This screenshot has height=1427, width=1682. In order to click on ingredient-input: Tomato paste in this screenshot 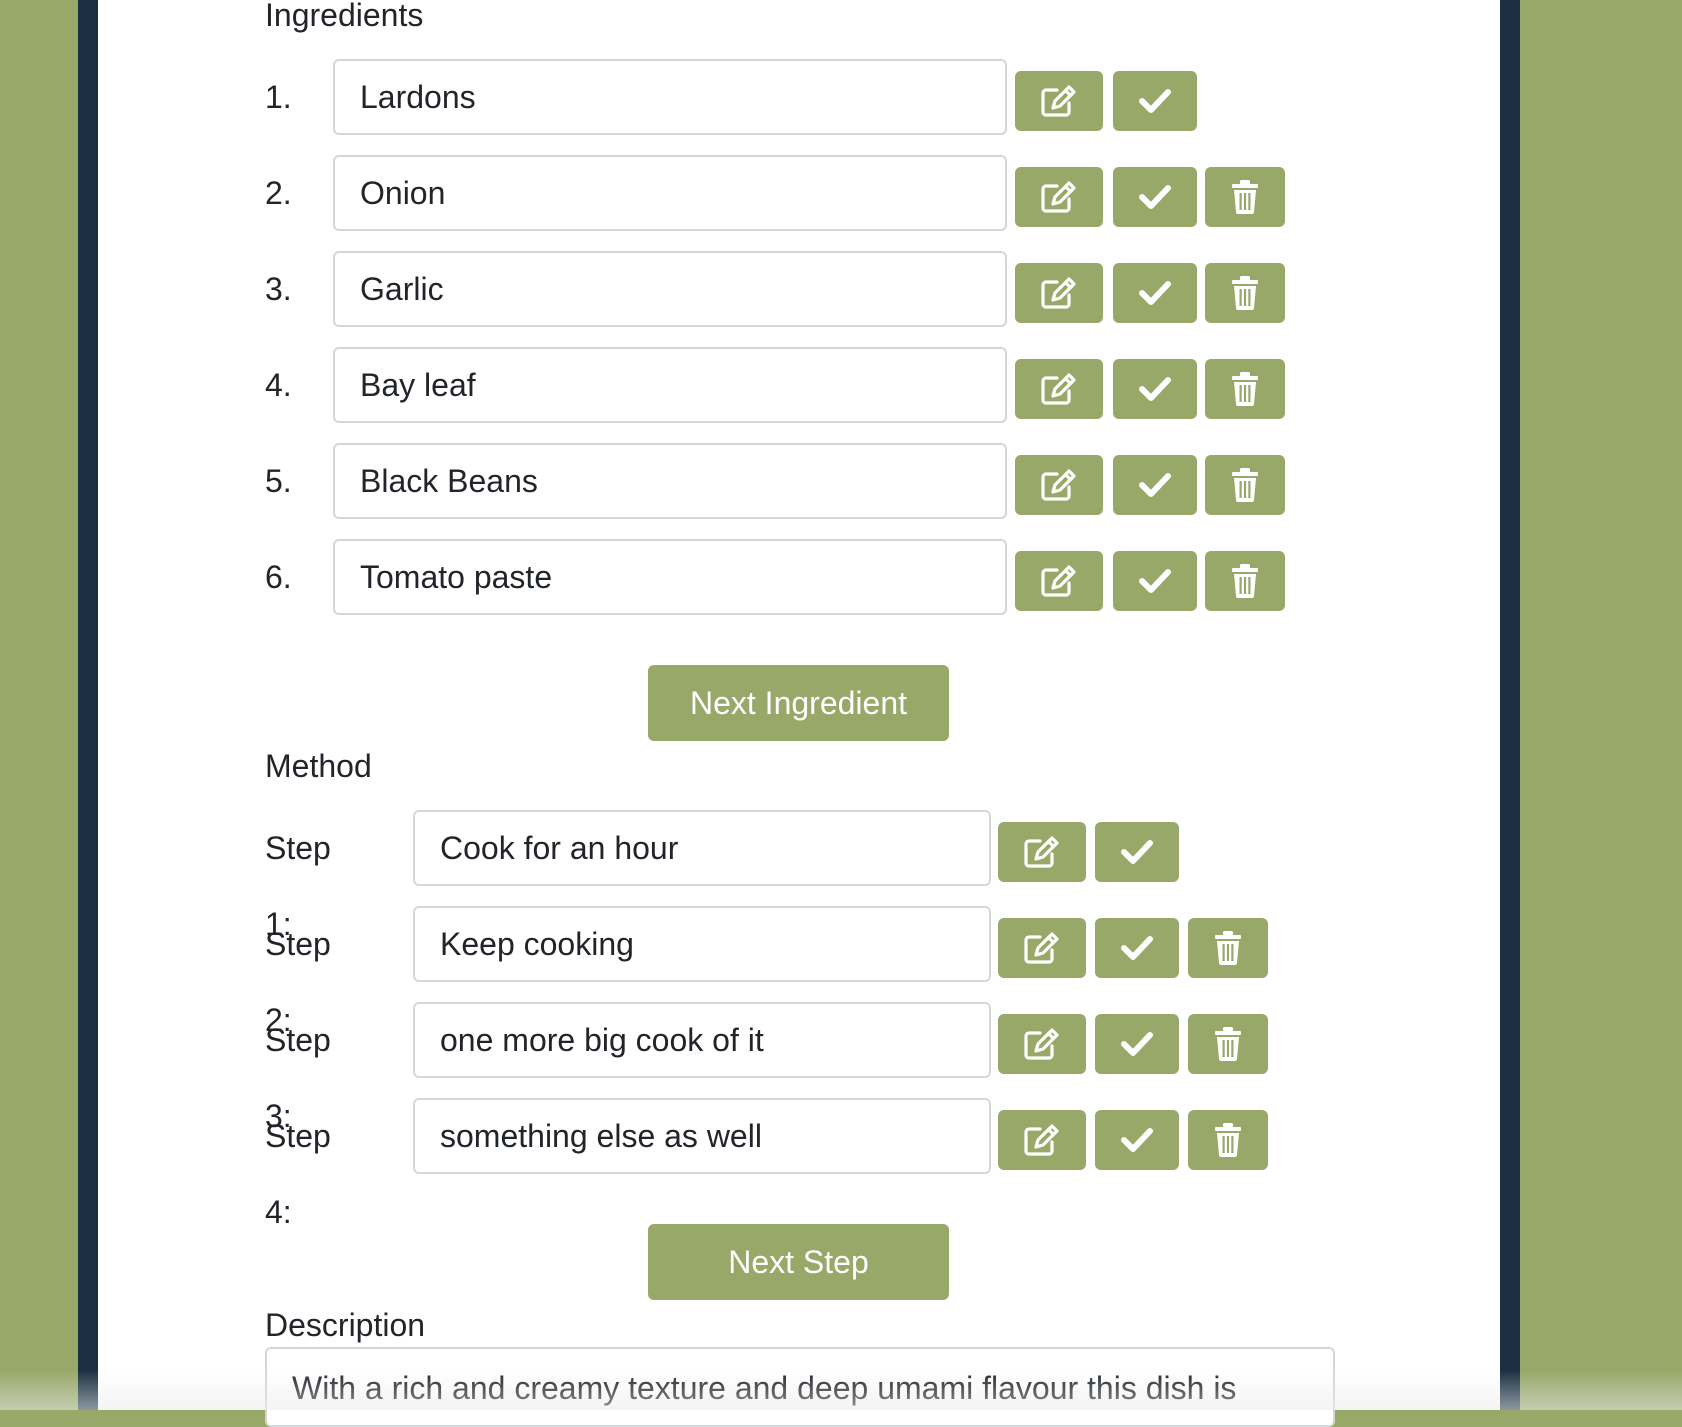, I will do `click(670, 577)`.